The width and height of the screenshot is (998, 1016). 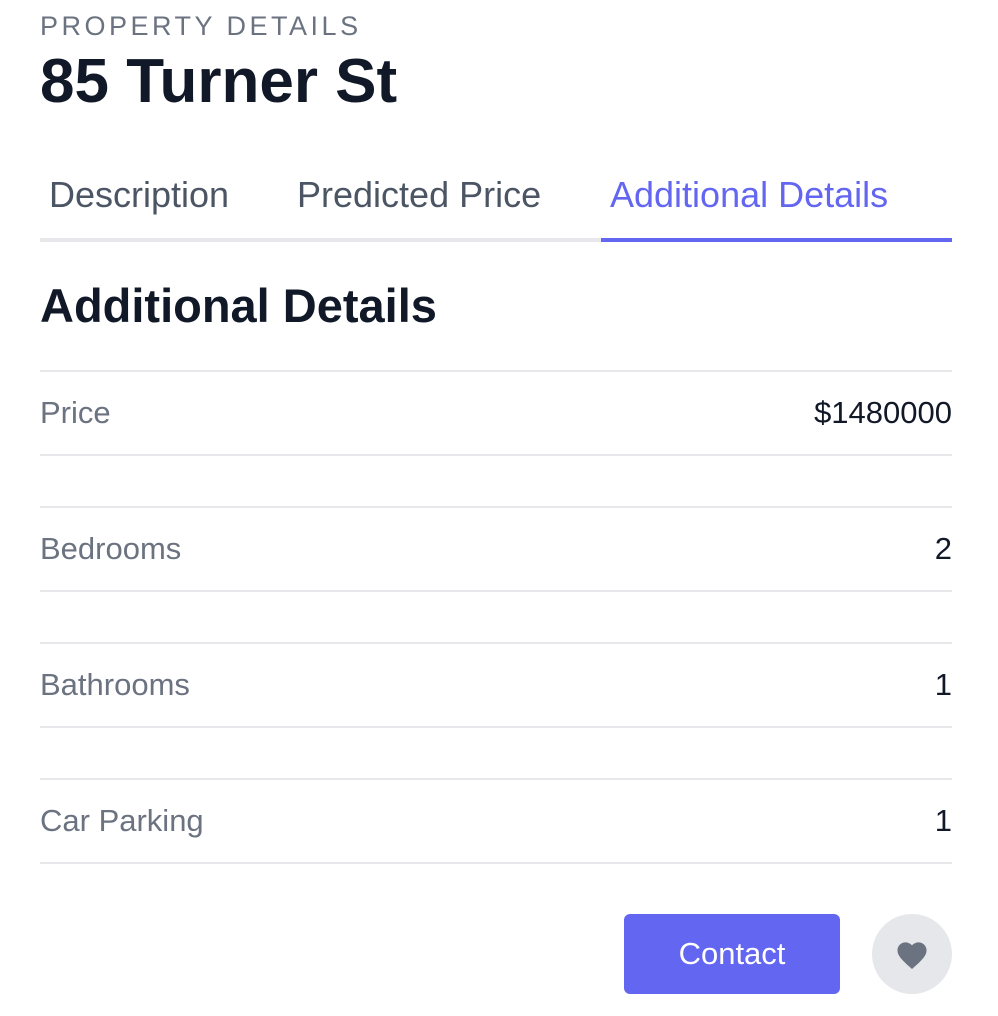 I want to click on detail-value: $1480000, so click(x=883, y=412).